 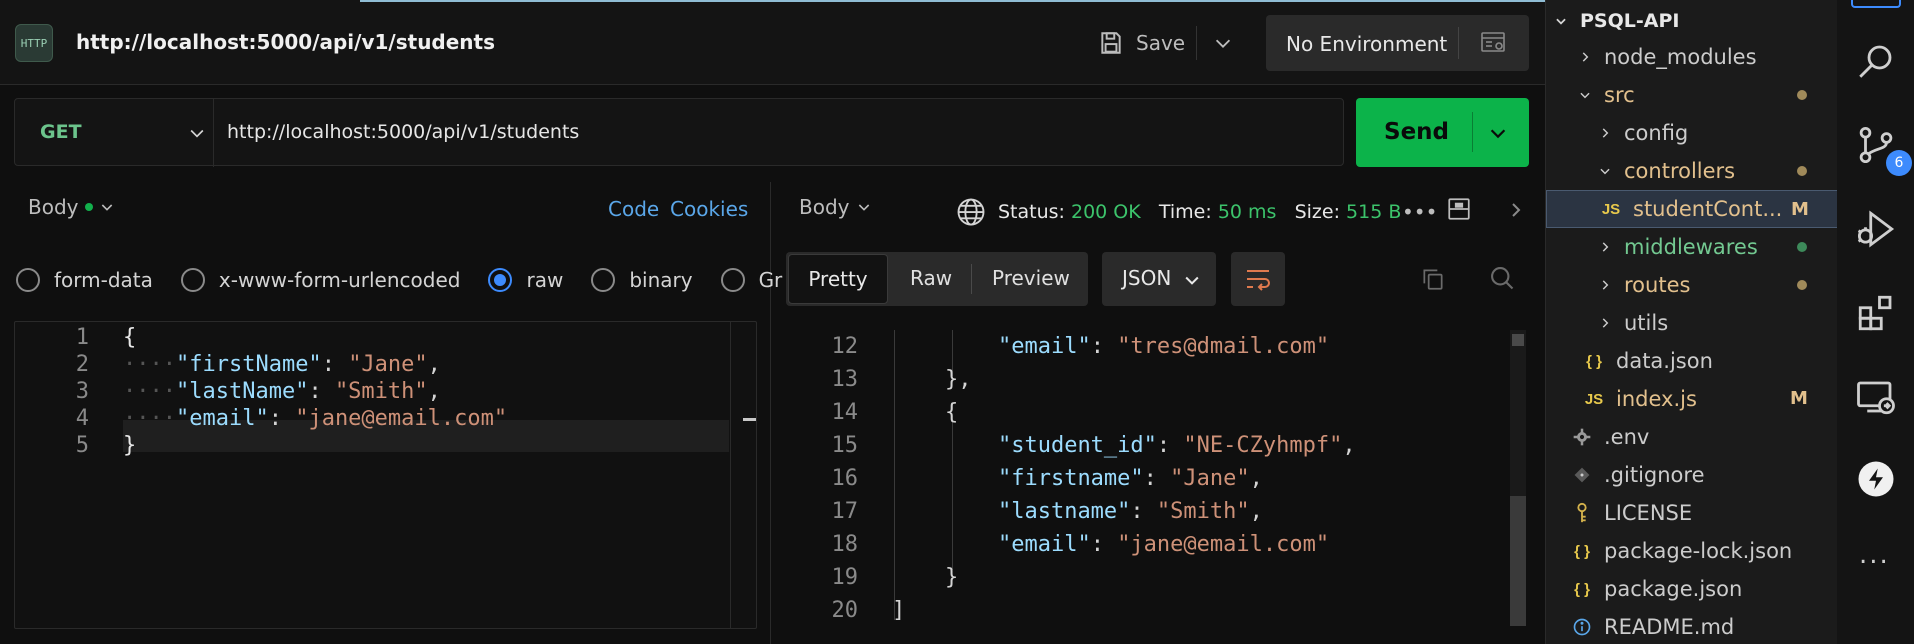 What do you see at coordinates (1692, 551) in the screenshot?
I see `tree-item-package-lock-json: { } package-lock.json` at bounding box center [1692, 551].